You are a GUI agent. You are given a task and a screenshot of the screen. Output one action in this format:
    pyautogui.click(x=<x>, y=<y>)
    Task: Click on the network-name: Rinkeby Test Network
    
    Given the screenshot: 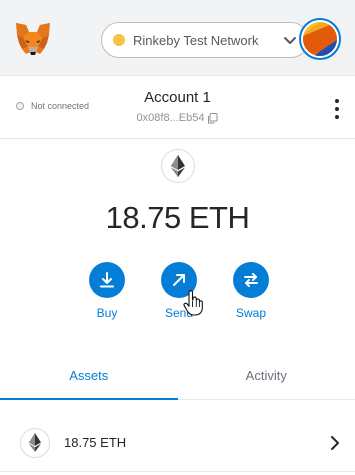 What is the action you would take?
    pyautogui.click(x=196, y=40)
    